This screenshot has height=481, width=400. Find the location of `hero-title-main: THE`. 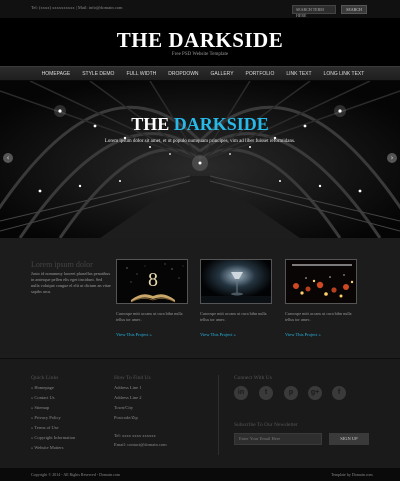

hero-title-main: THE is located at coordinates (150, 124).